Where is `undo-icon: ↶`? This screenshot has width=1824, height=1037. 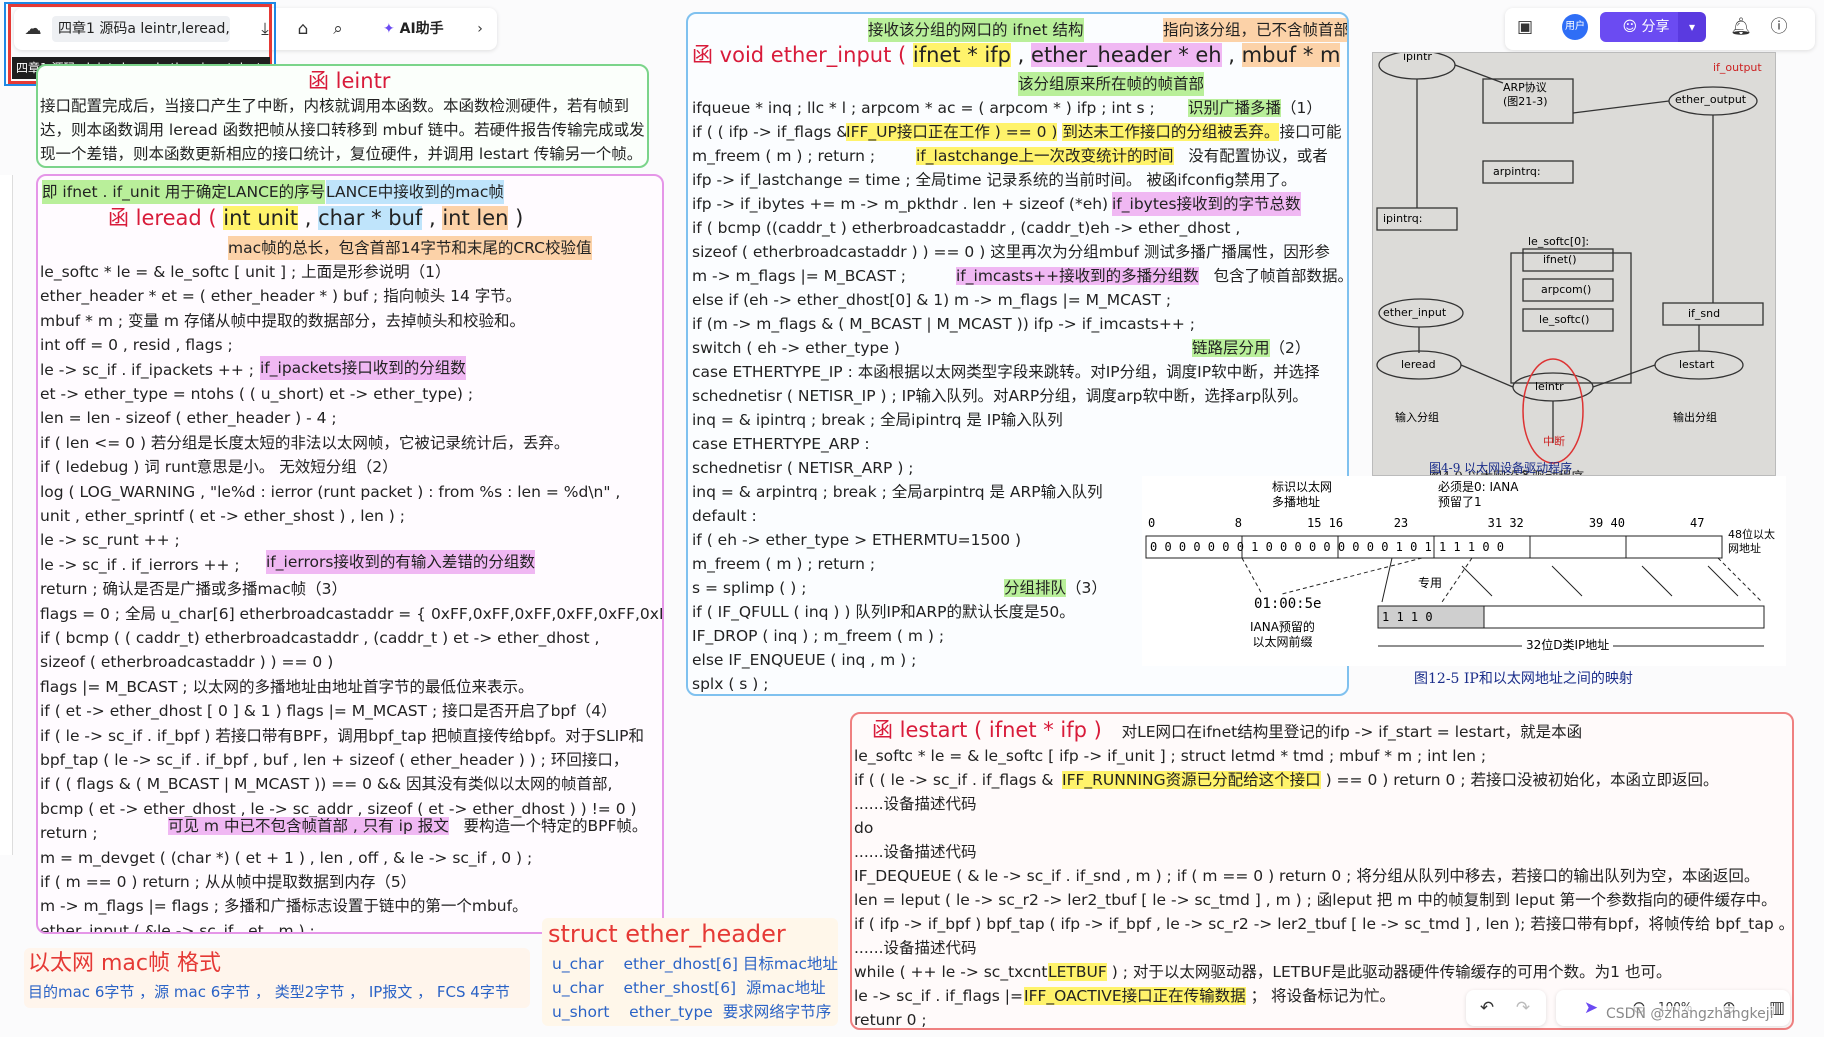
undo-icon: ↶ is located at coordinates (1487, 1008).